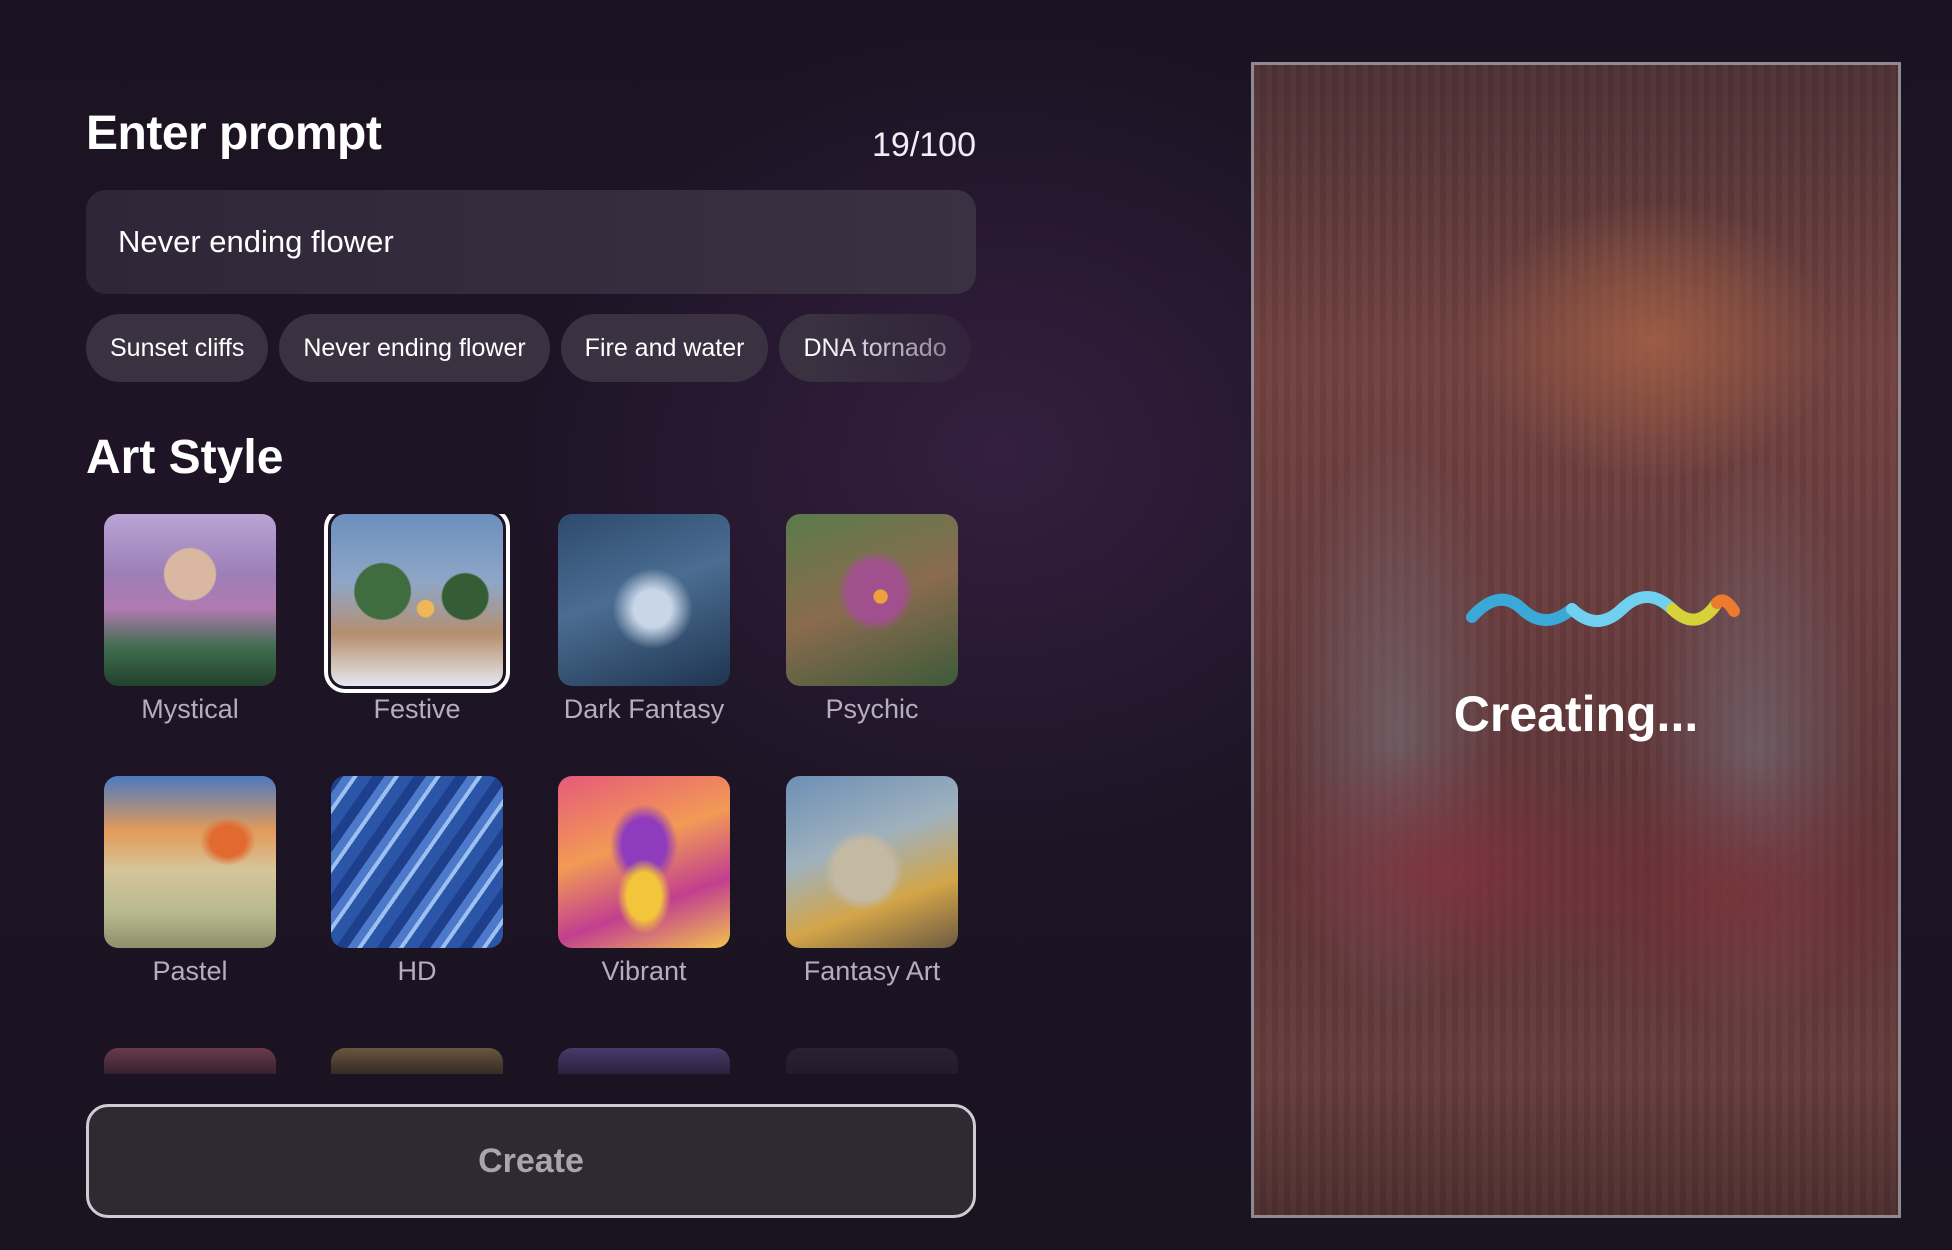  Describe the element at coordinates (414, 348) in the screenshot. I see `suggestion-chip-never-ending-flower: Never ending flower` at that location.